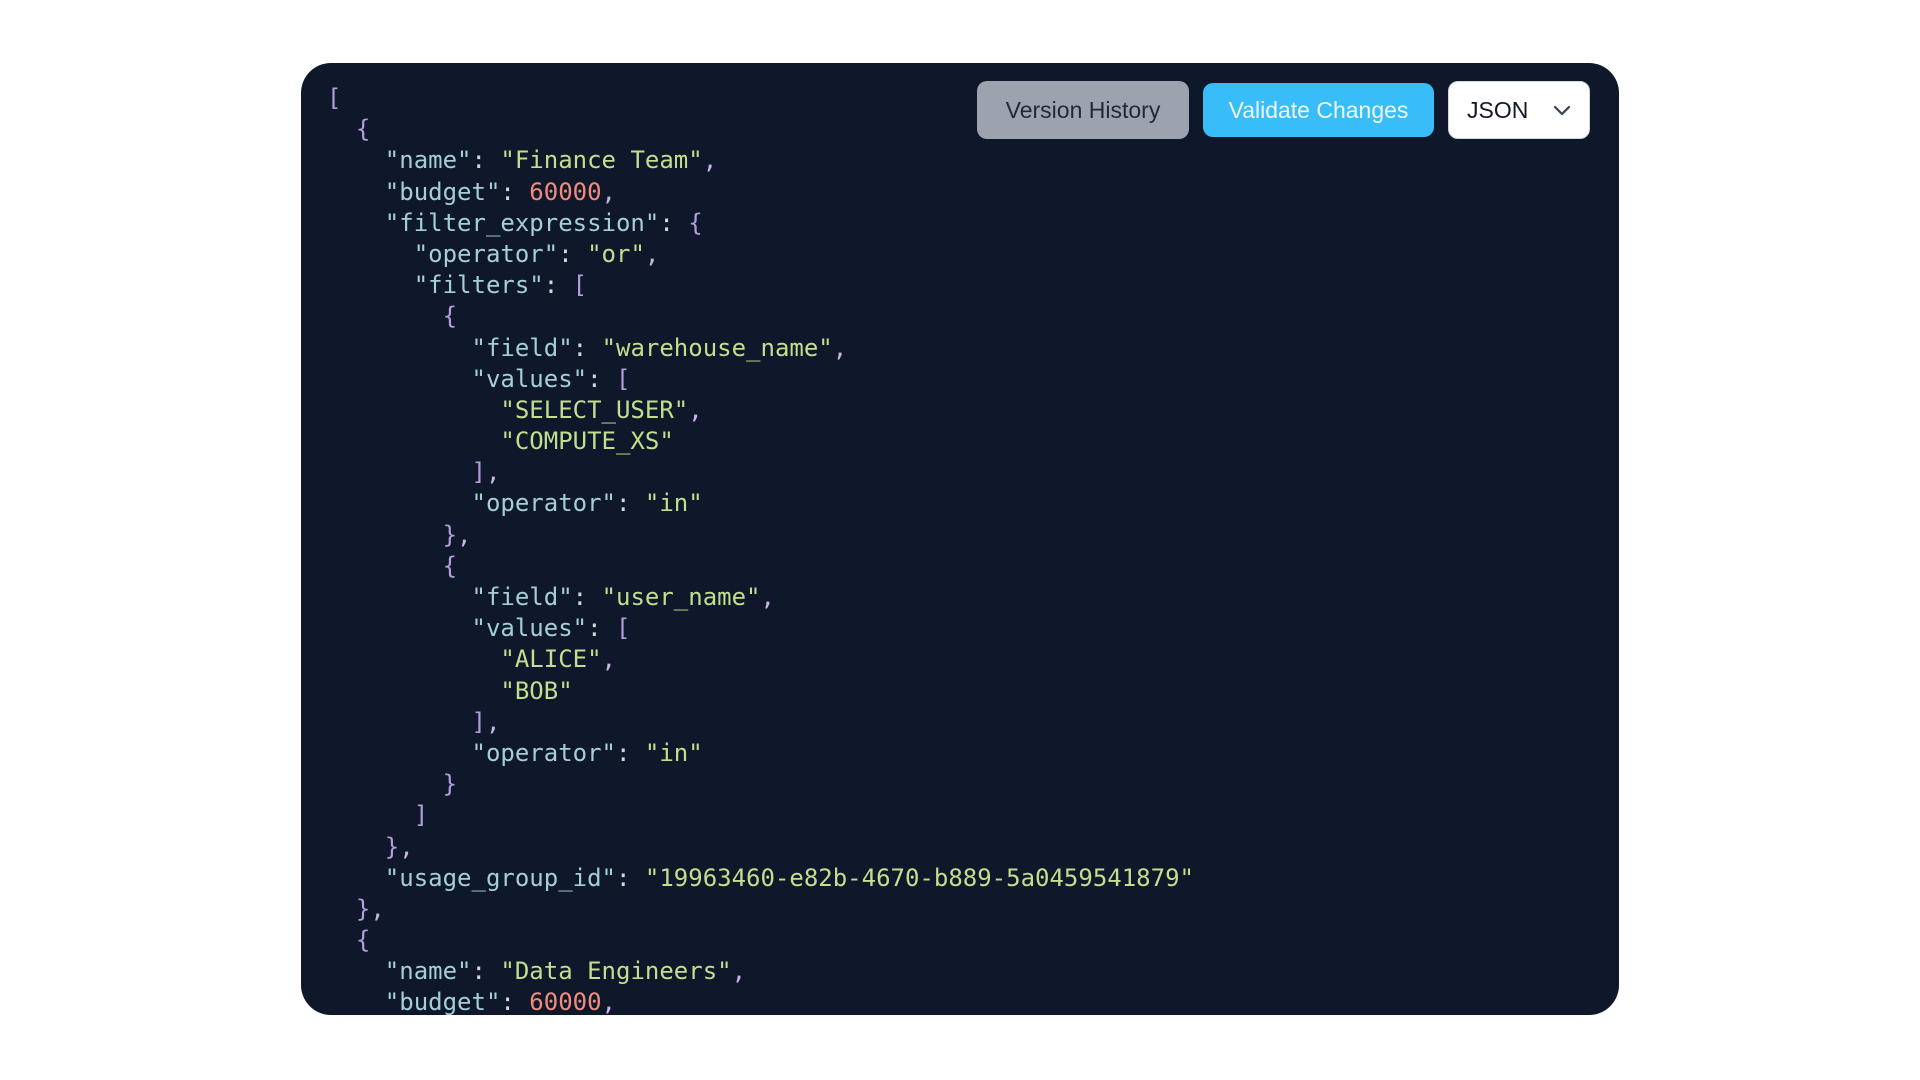  What do you see at coordinates (536, 690) in the screenshot?
I see `json-string: "BOB"` at bounding box center [536, 690].